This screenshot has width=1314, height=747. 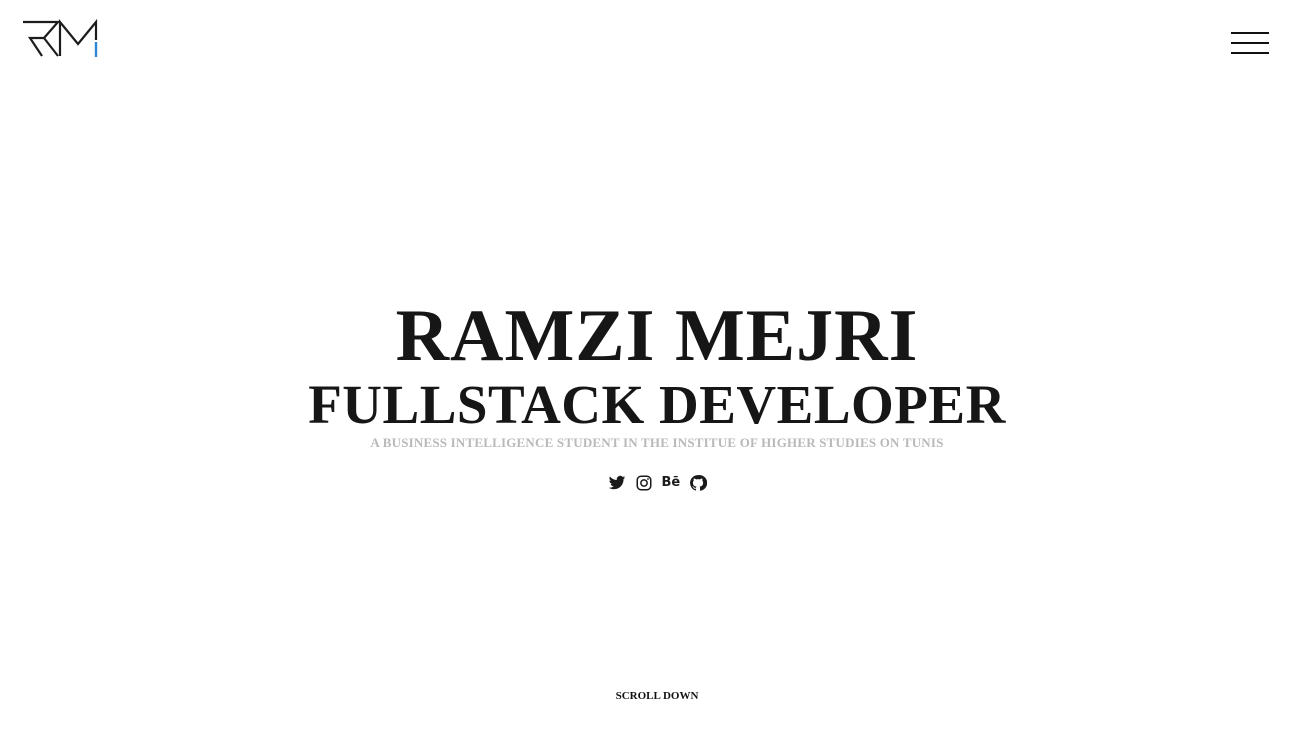 I want to click on twitter-icon, so click(x=617, y=483).